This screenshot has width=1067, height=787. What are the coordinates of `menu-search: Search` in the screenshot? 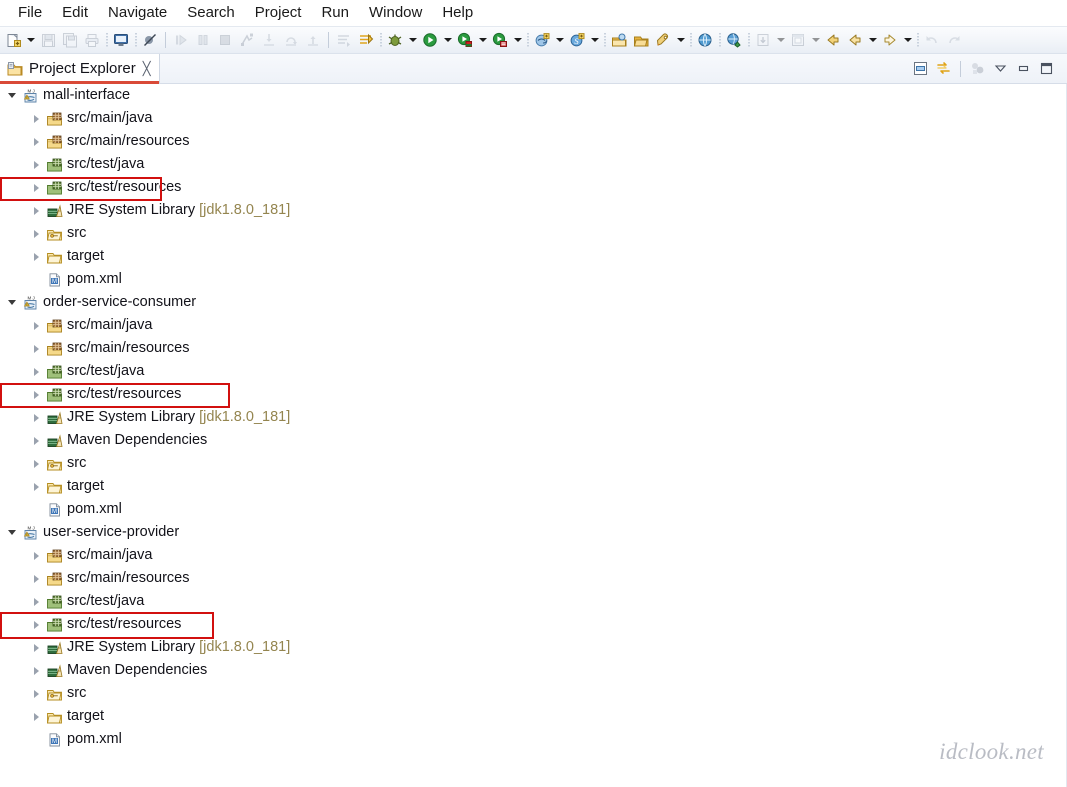 It's located at (211, 13).